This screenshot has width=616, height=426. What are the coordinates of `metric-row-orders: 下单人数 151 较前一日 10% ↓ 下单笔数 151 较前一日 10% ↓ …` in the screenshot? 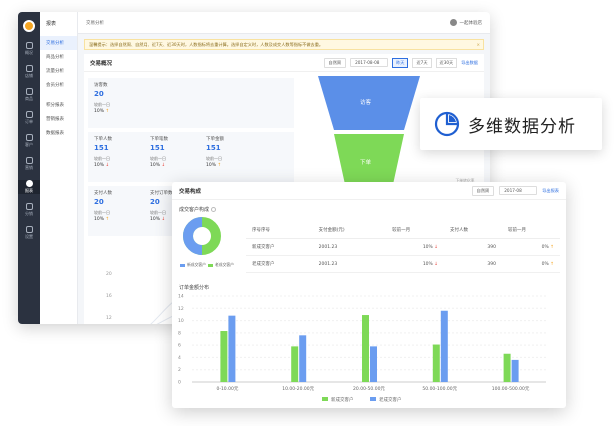 It's located at (191, 157).